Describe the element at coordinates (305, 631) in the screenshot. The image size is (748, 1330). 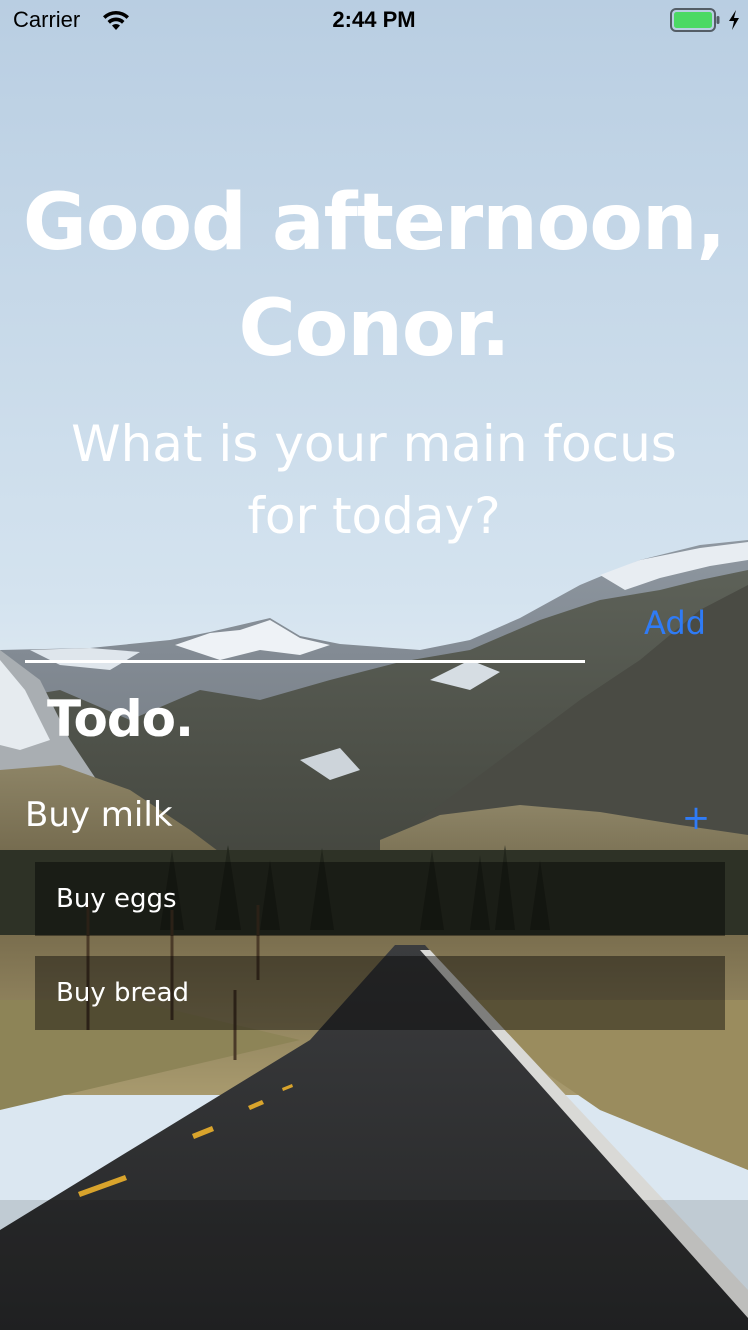
I see `focus-input` at that location.